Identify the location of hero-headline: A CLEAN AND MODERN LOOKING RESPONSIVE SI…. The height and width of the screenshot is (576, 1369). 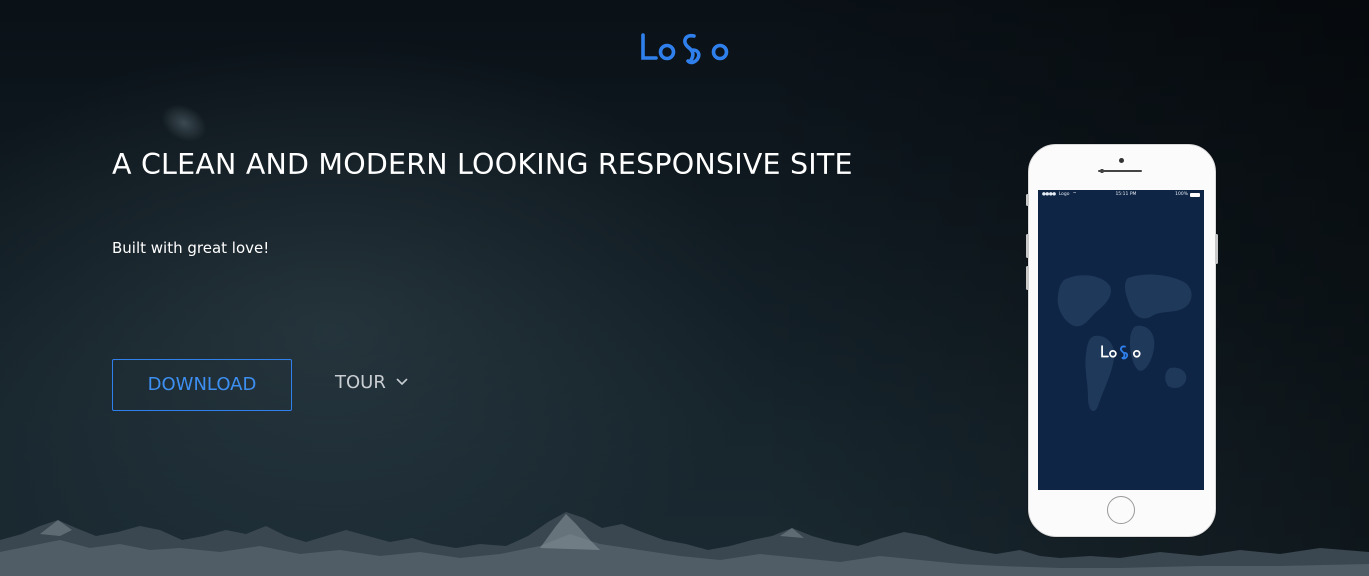
(482, 164).